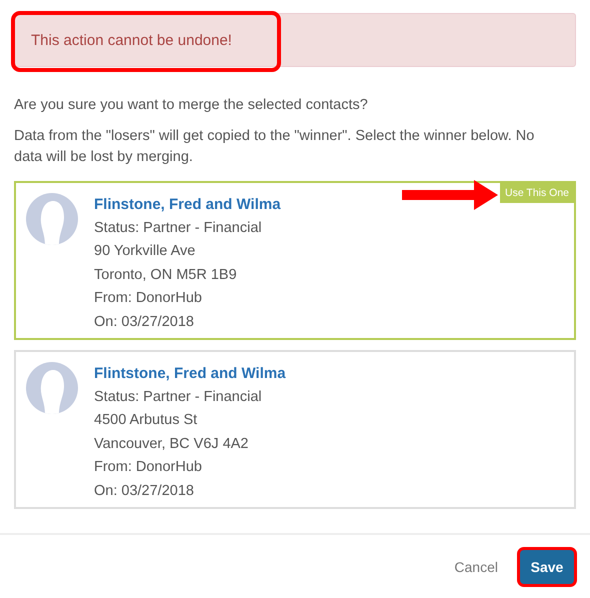 Image resolution: width=590 pixels, height=598 pixels. I want to click on alert-text: This action cannot be undone!, so click(131, 40).